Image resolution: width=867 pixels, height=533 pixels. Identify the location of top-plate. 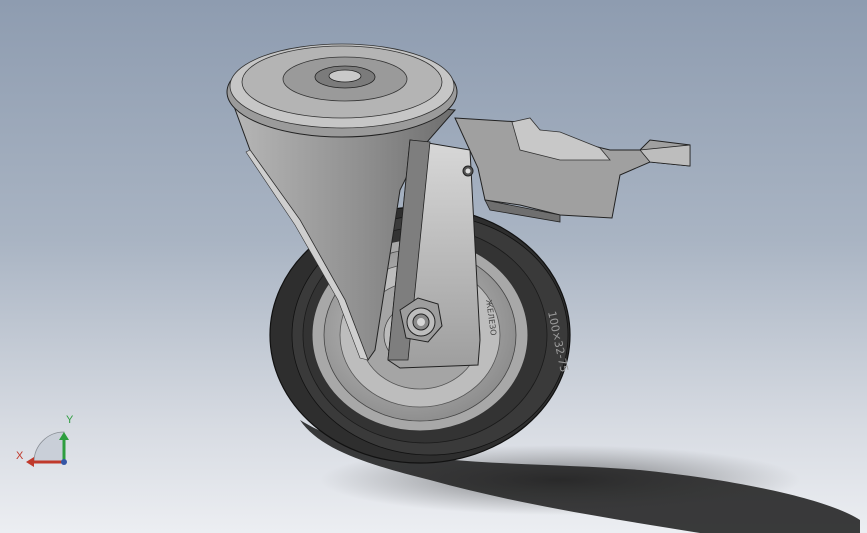
(342, 90).